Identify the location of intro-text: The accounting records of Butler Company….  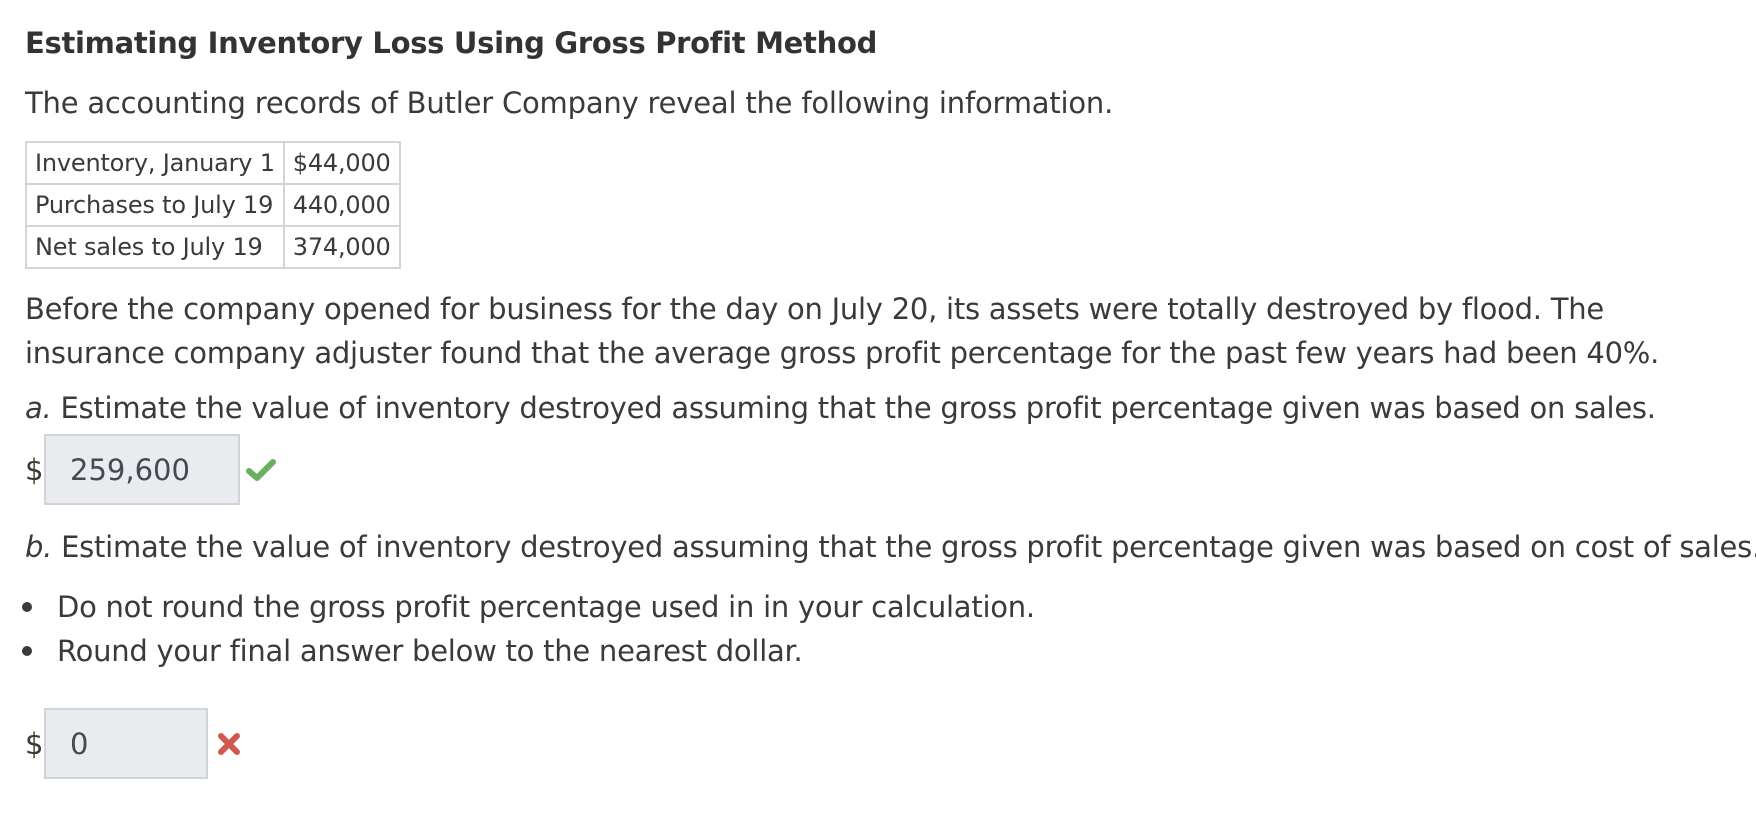
(569, 103).